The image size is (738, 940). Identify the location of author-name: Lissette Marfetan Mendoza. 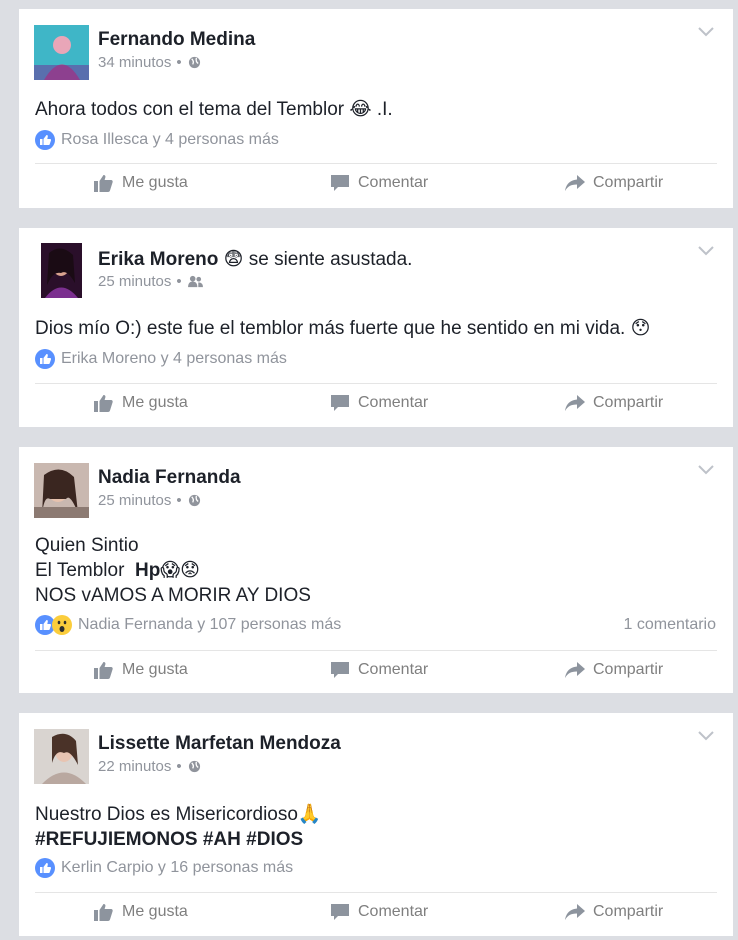
(219, 743).